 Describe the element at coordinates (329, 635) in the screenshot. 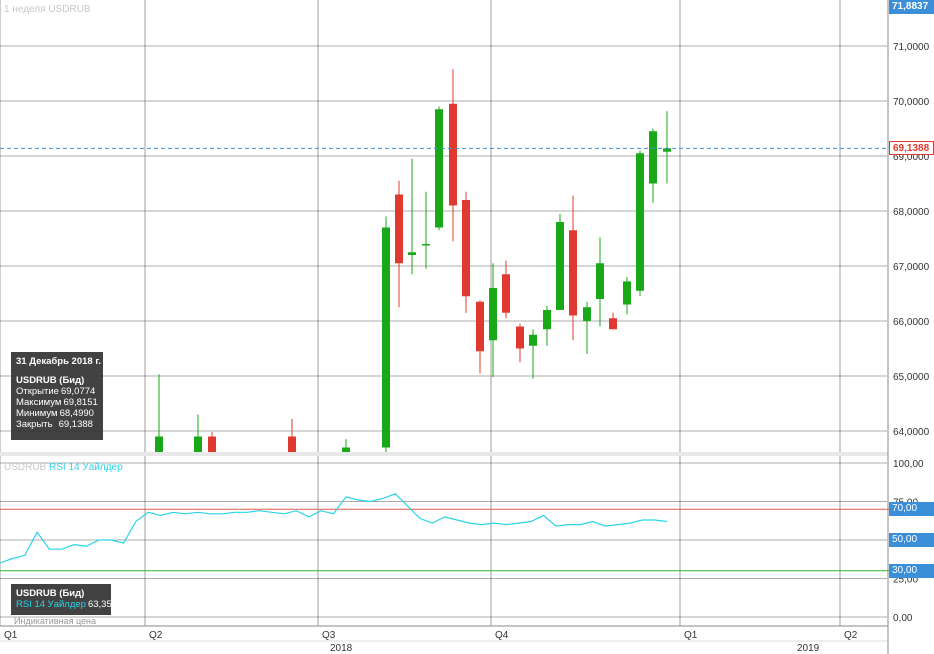

I see `quarter-label: Q3` at that location.